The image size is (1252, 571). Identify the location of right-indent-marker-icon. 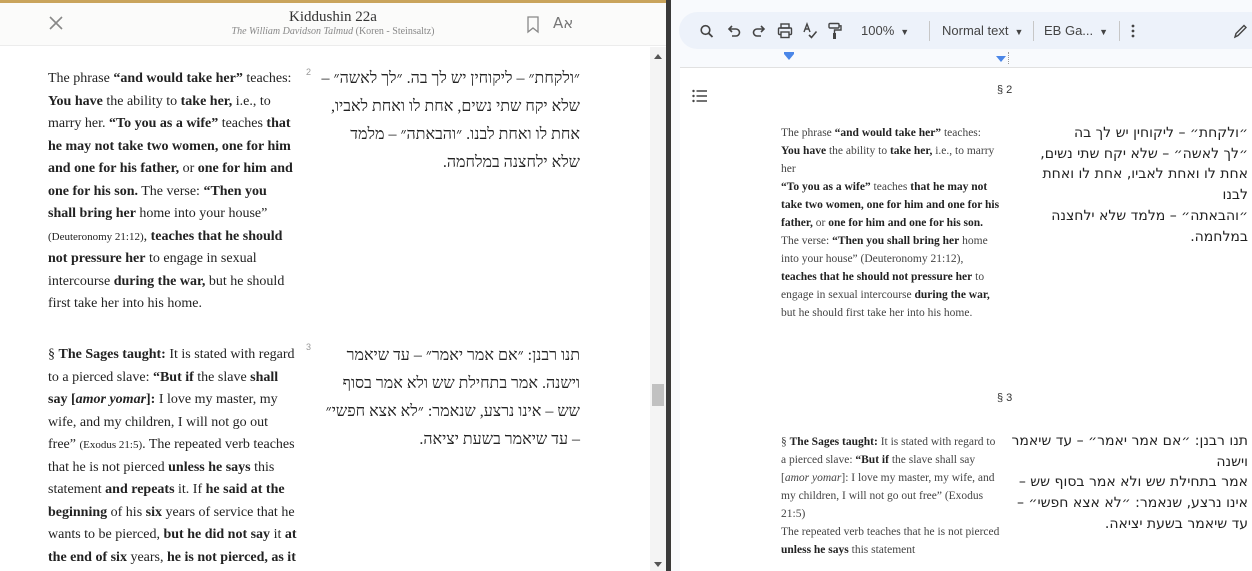
(1001, 59).